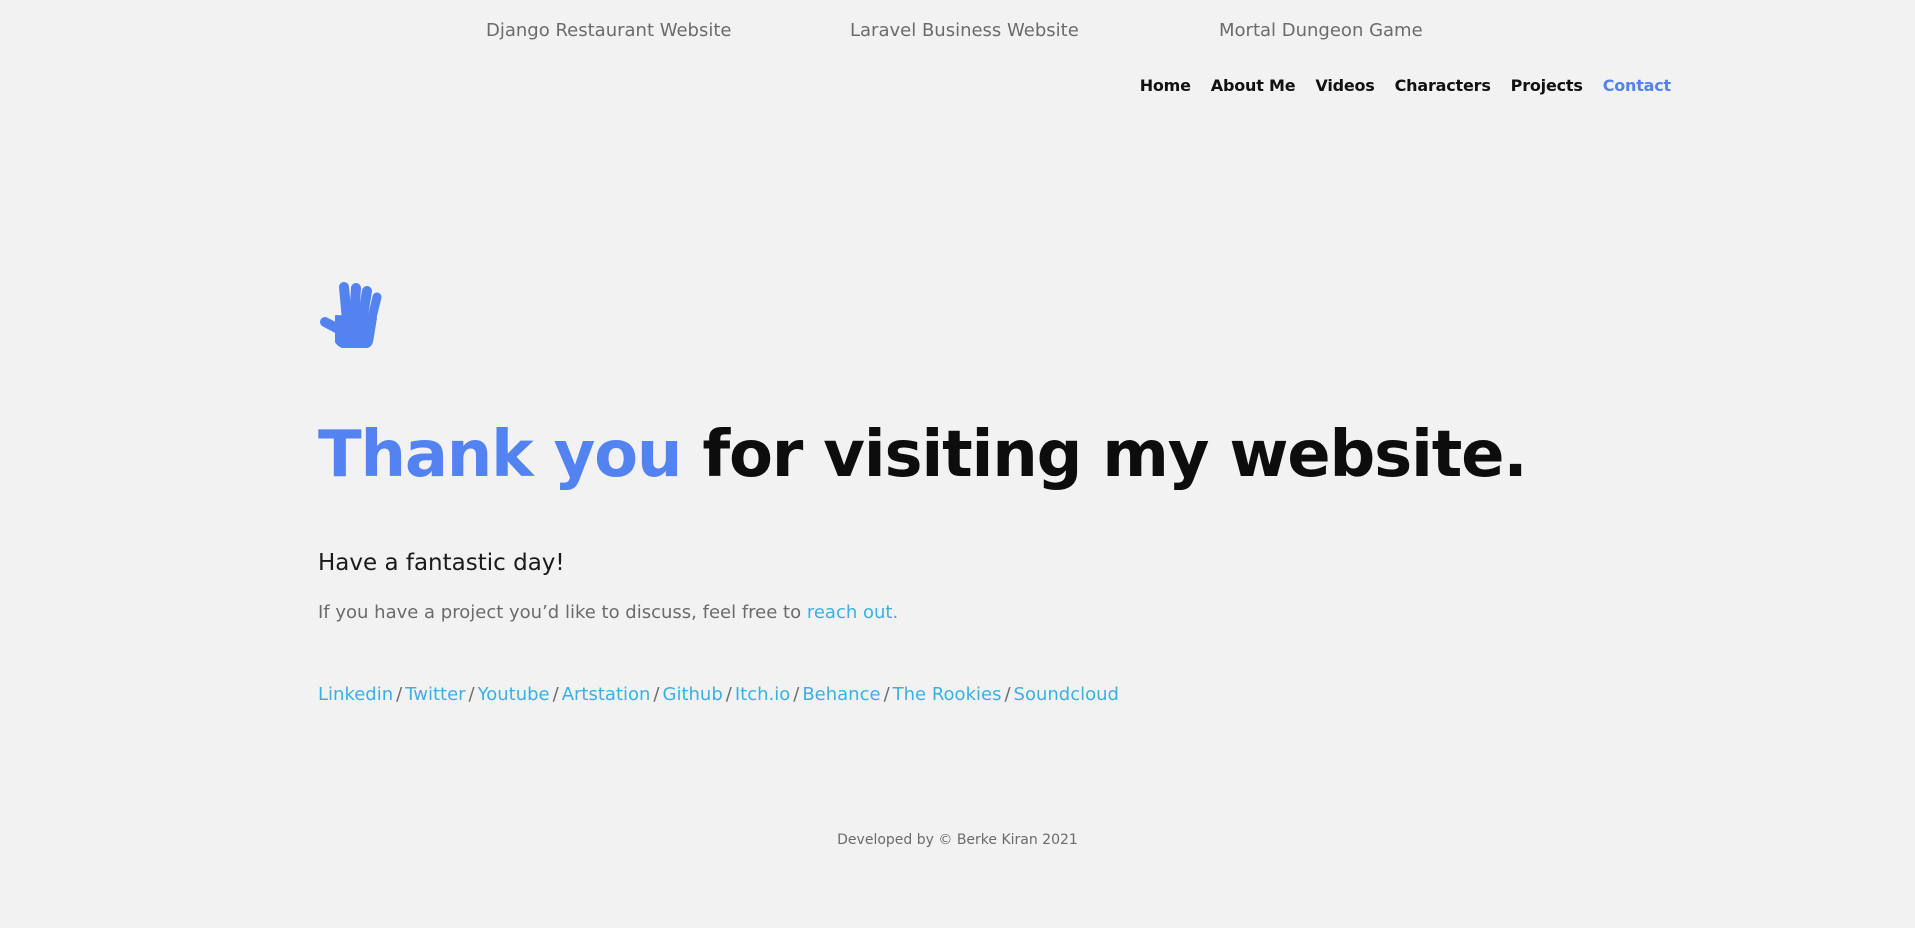  What do you see at coordinates (693, 694) in the screenshot?
I see `social-link-github: Github` at bounding box center [693, 694].